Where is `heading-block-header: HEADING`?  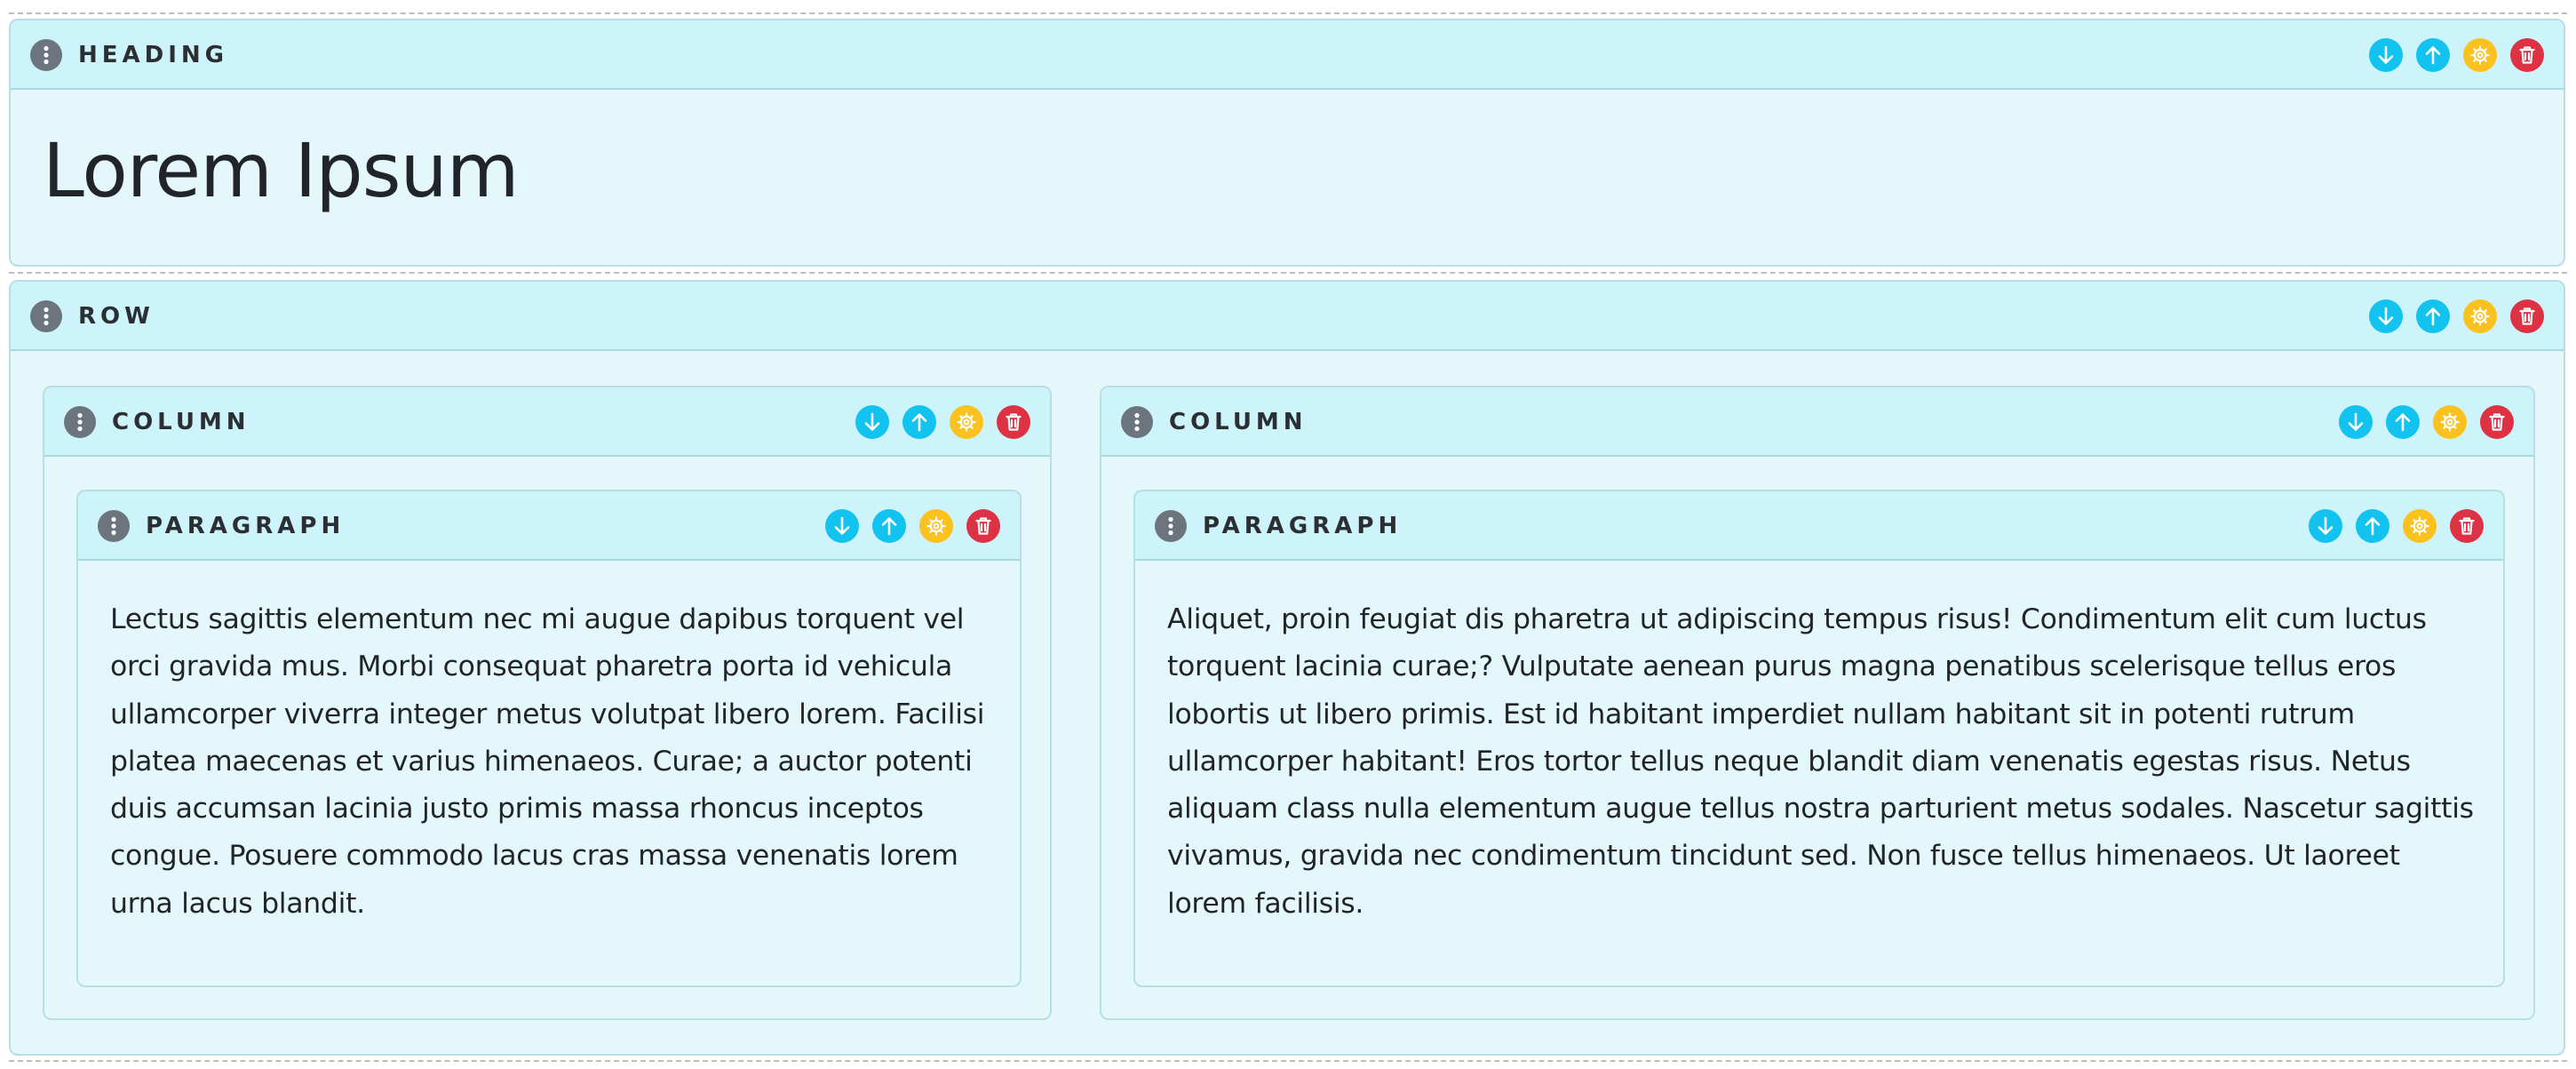 heading-block-header: HEADING is located at coordinates (1287, 55).